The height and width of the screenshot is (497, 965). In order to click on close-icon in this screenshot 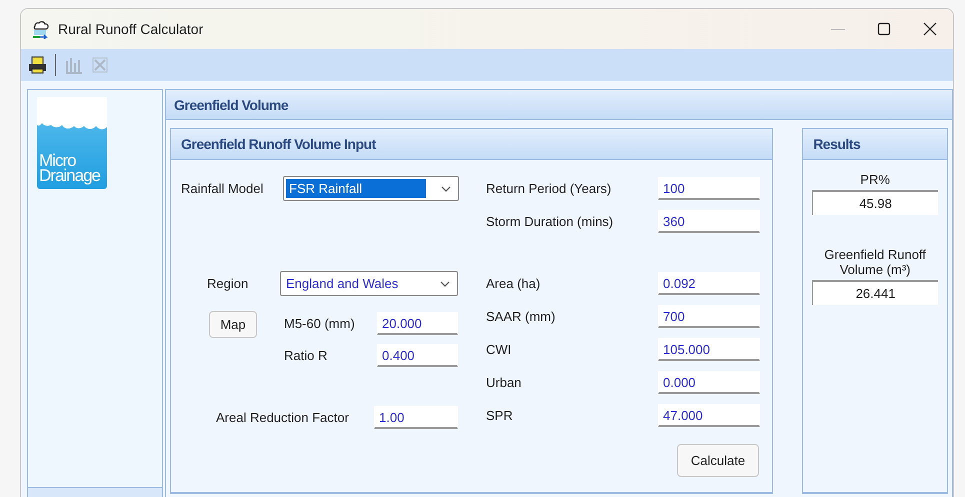, I will do `click(930, 29)`.